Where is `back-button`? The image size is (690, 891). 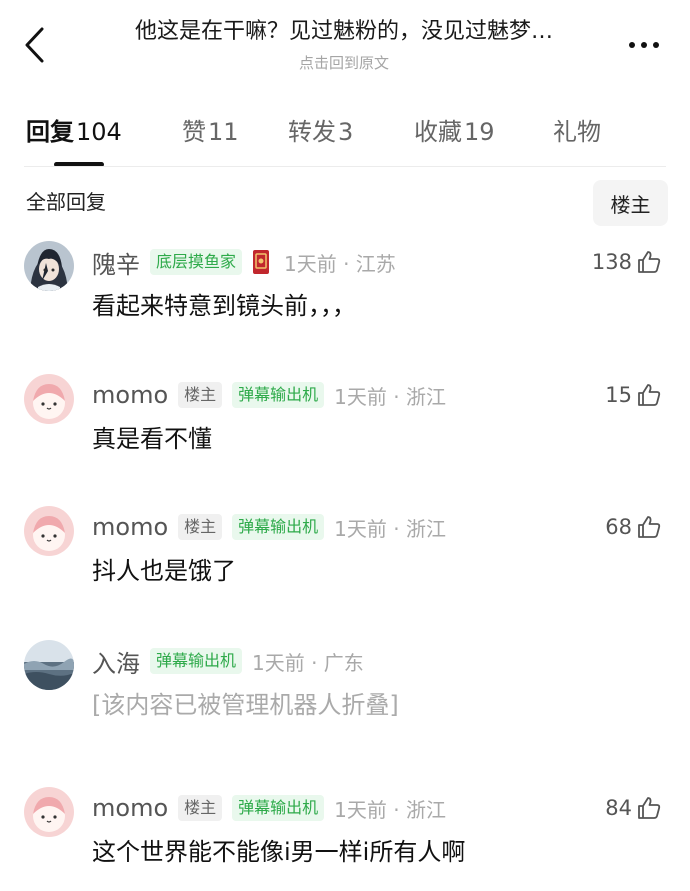
back-button is located at coordinates (34, 45).